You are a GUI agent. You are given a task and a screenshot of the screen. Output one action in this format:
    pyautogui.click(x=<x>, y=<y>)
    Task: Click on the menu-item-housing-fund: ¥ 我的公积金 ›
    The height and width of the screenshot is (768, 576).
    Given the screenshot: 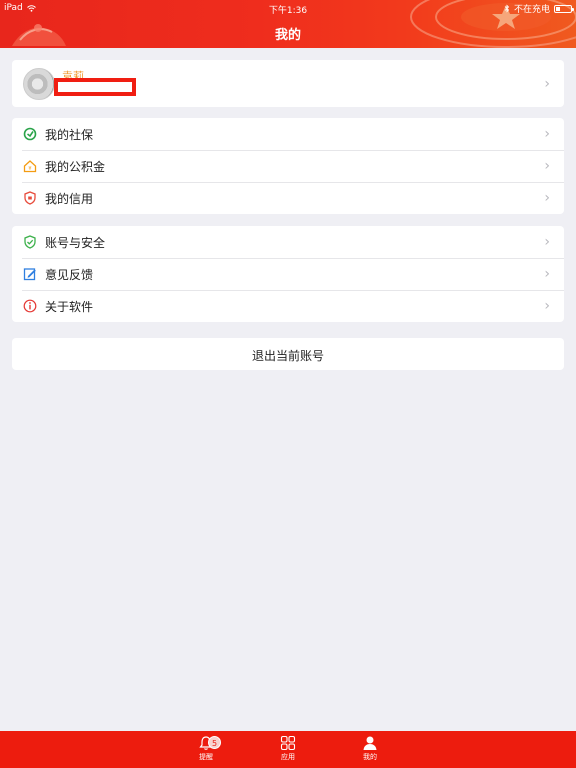 What is the action you would take?
    pyautogui.click(x=288, y=166)
    